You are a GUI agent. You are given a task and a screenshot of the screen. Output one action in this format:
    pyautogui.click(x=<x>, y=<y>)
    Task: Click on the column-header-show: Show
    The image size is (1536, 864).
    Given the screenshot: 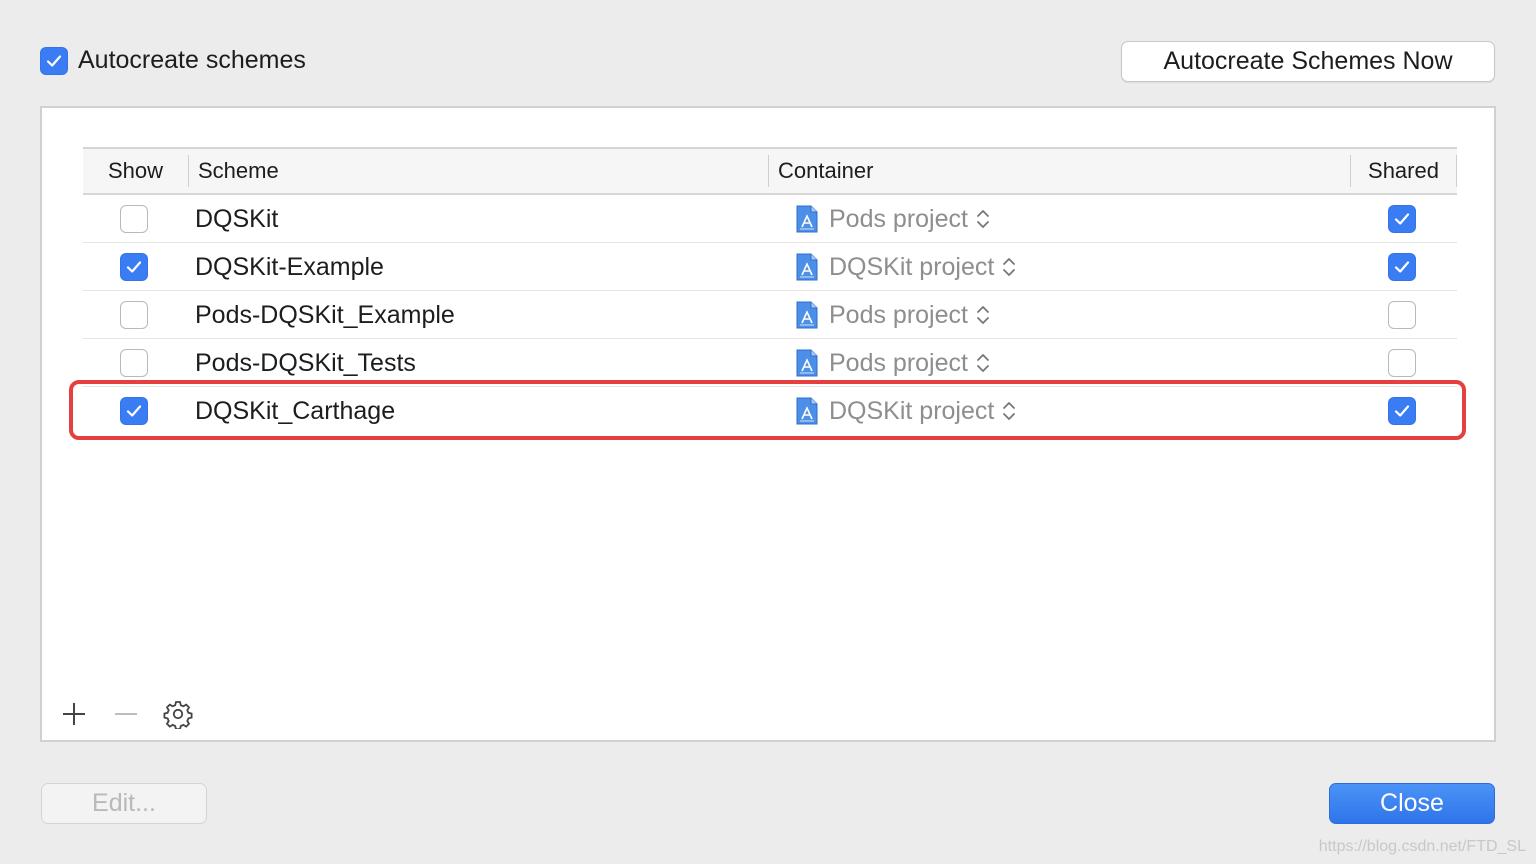 What is the action you would take?
    pyautogui.click(x=135, y=171)
    